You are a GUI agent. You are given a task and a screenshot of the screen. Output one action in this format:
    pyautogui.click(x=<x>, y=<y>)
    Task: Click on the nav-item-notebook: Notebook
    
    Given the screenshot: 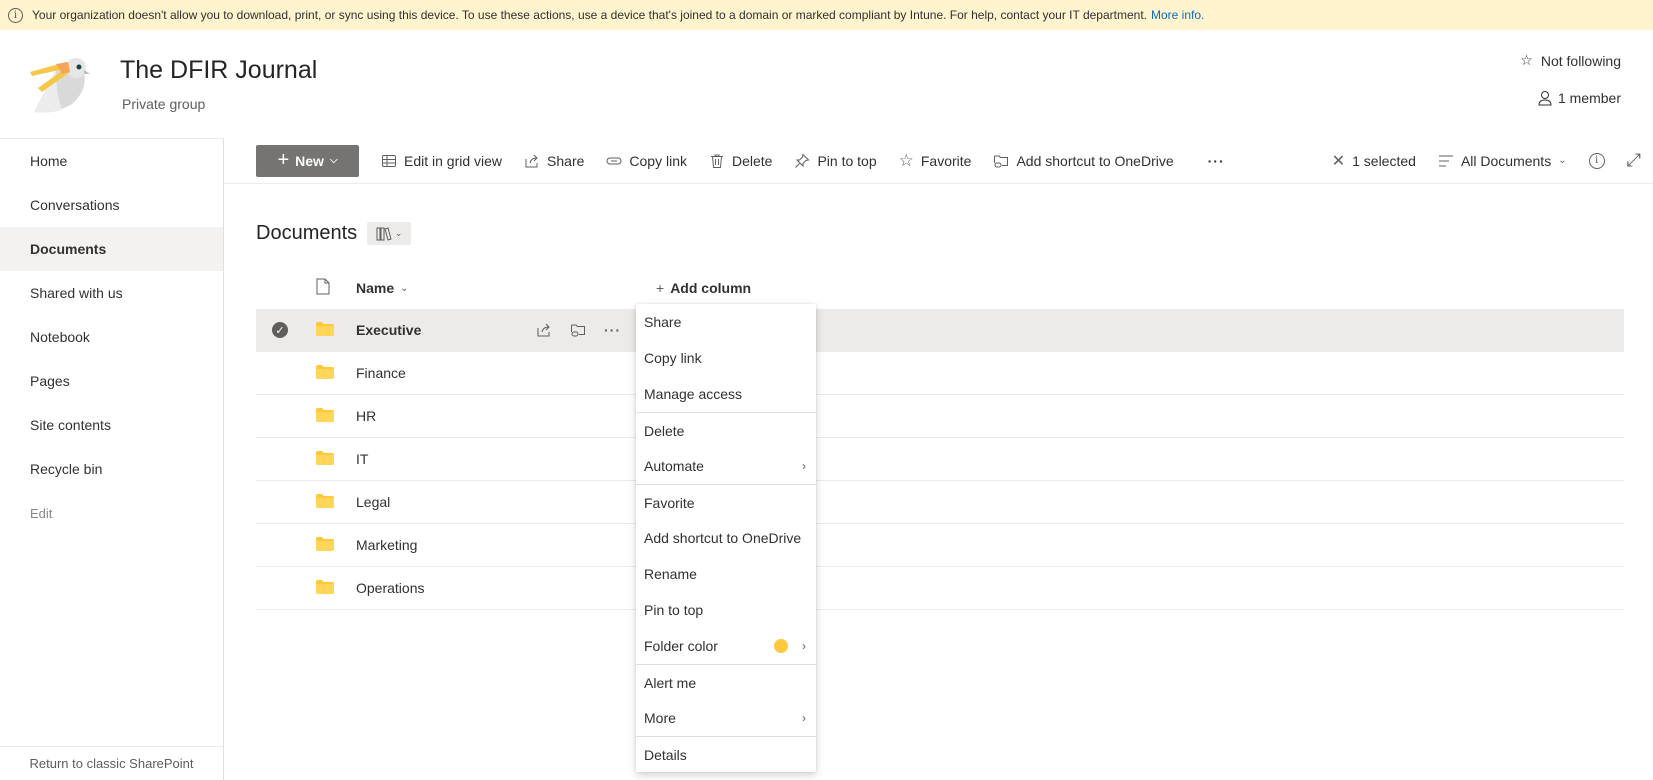 What is the action you would take?
    pyautogui.click(x=111, y=337)
    